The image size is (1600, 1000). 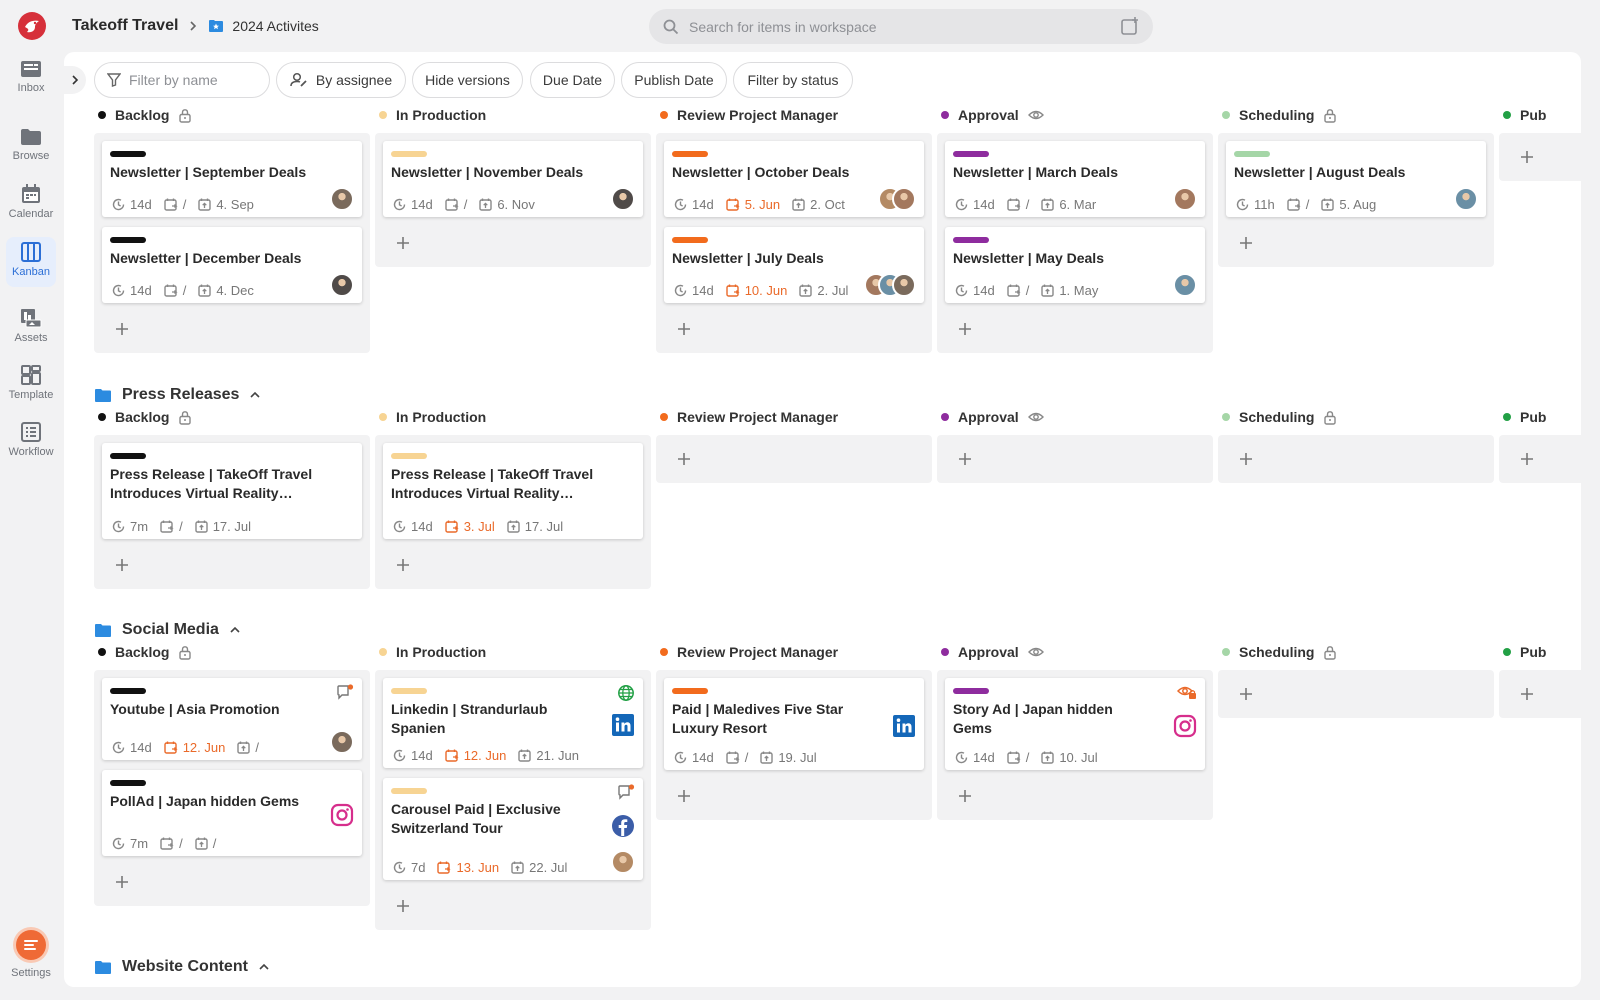 What do you see at coordinates (232, 265) in the screenshot?
I see `kanban-card: Newsletter | December Deals 14d / 4. Dec` at bounding box center [232, 265].